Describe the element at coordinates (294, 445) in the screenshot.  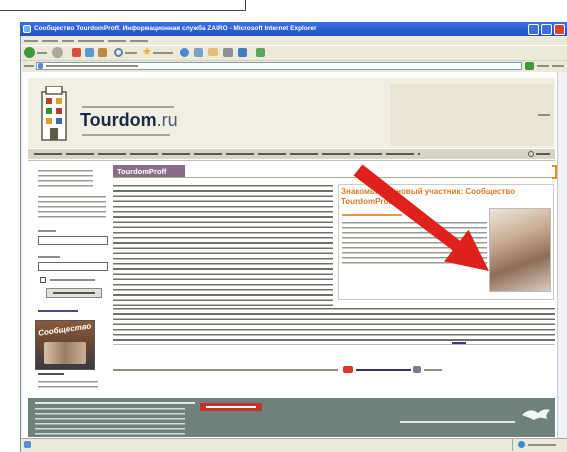
I see `status-bar` at that location.